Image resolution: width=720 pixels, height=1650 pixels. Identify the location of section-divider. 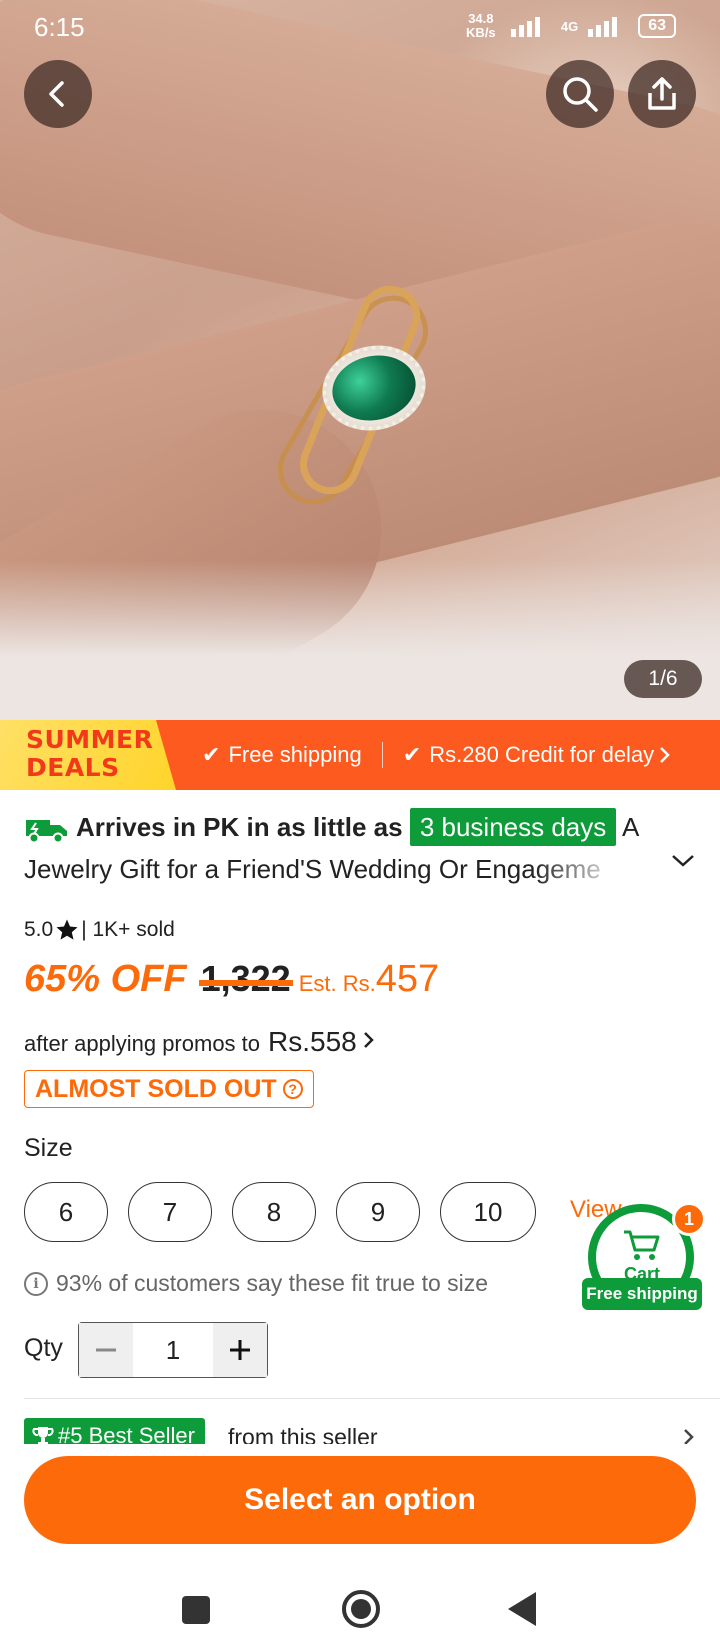
(372, 1398).